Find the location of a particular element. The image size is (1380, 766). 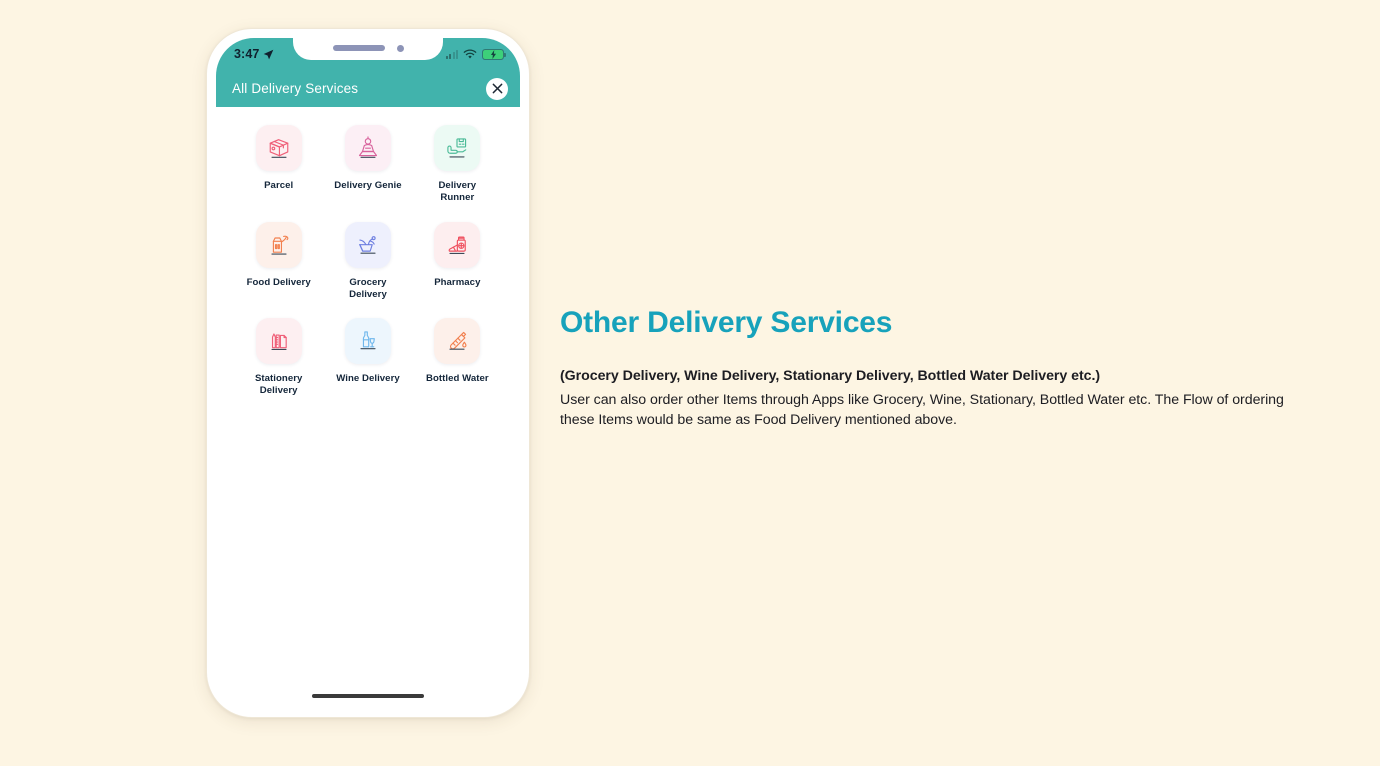

service-label: Grocery Delivery is located at coordinates (368, 288).